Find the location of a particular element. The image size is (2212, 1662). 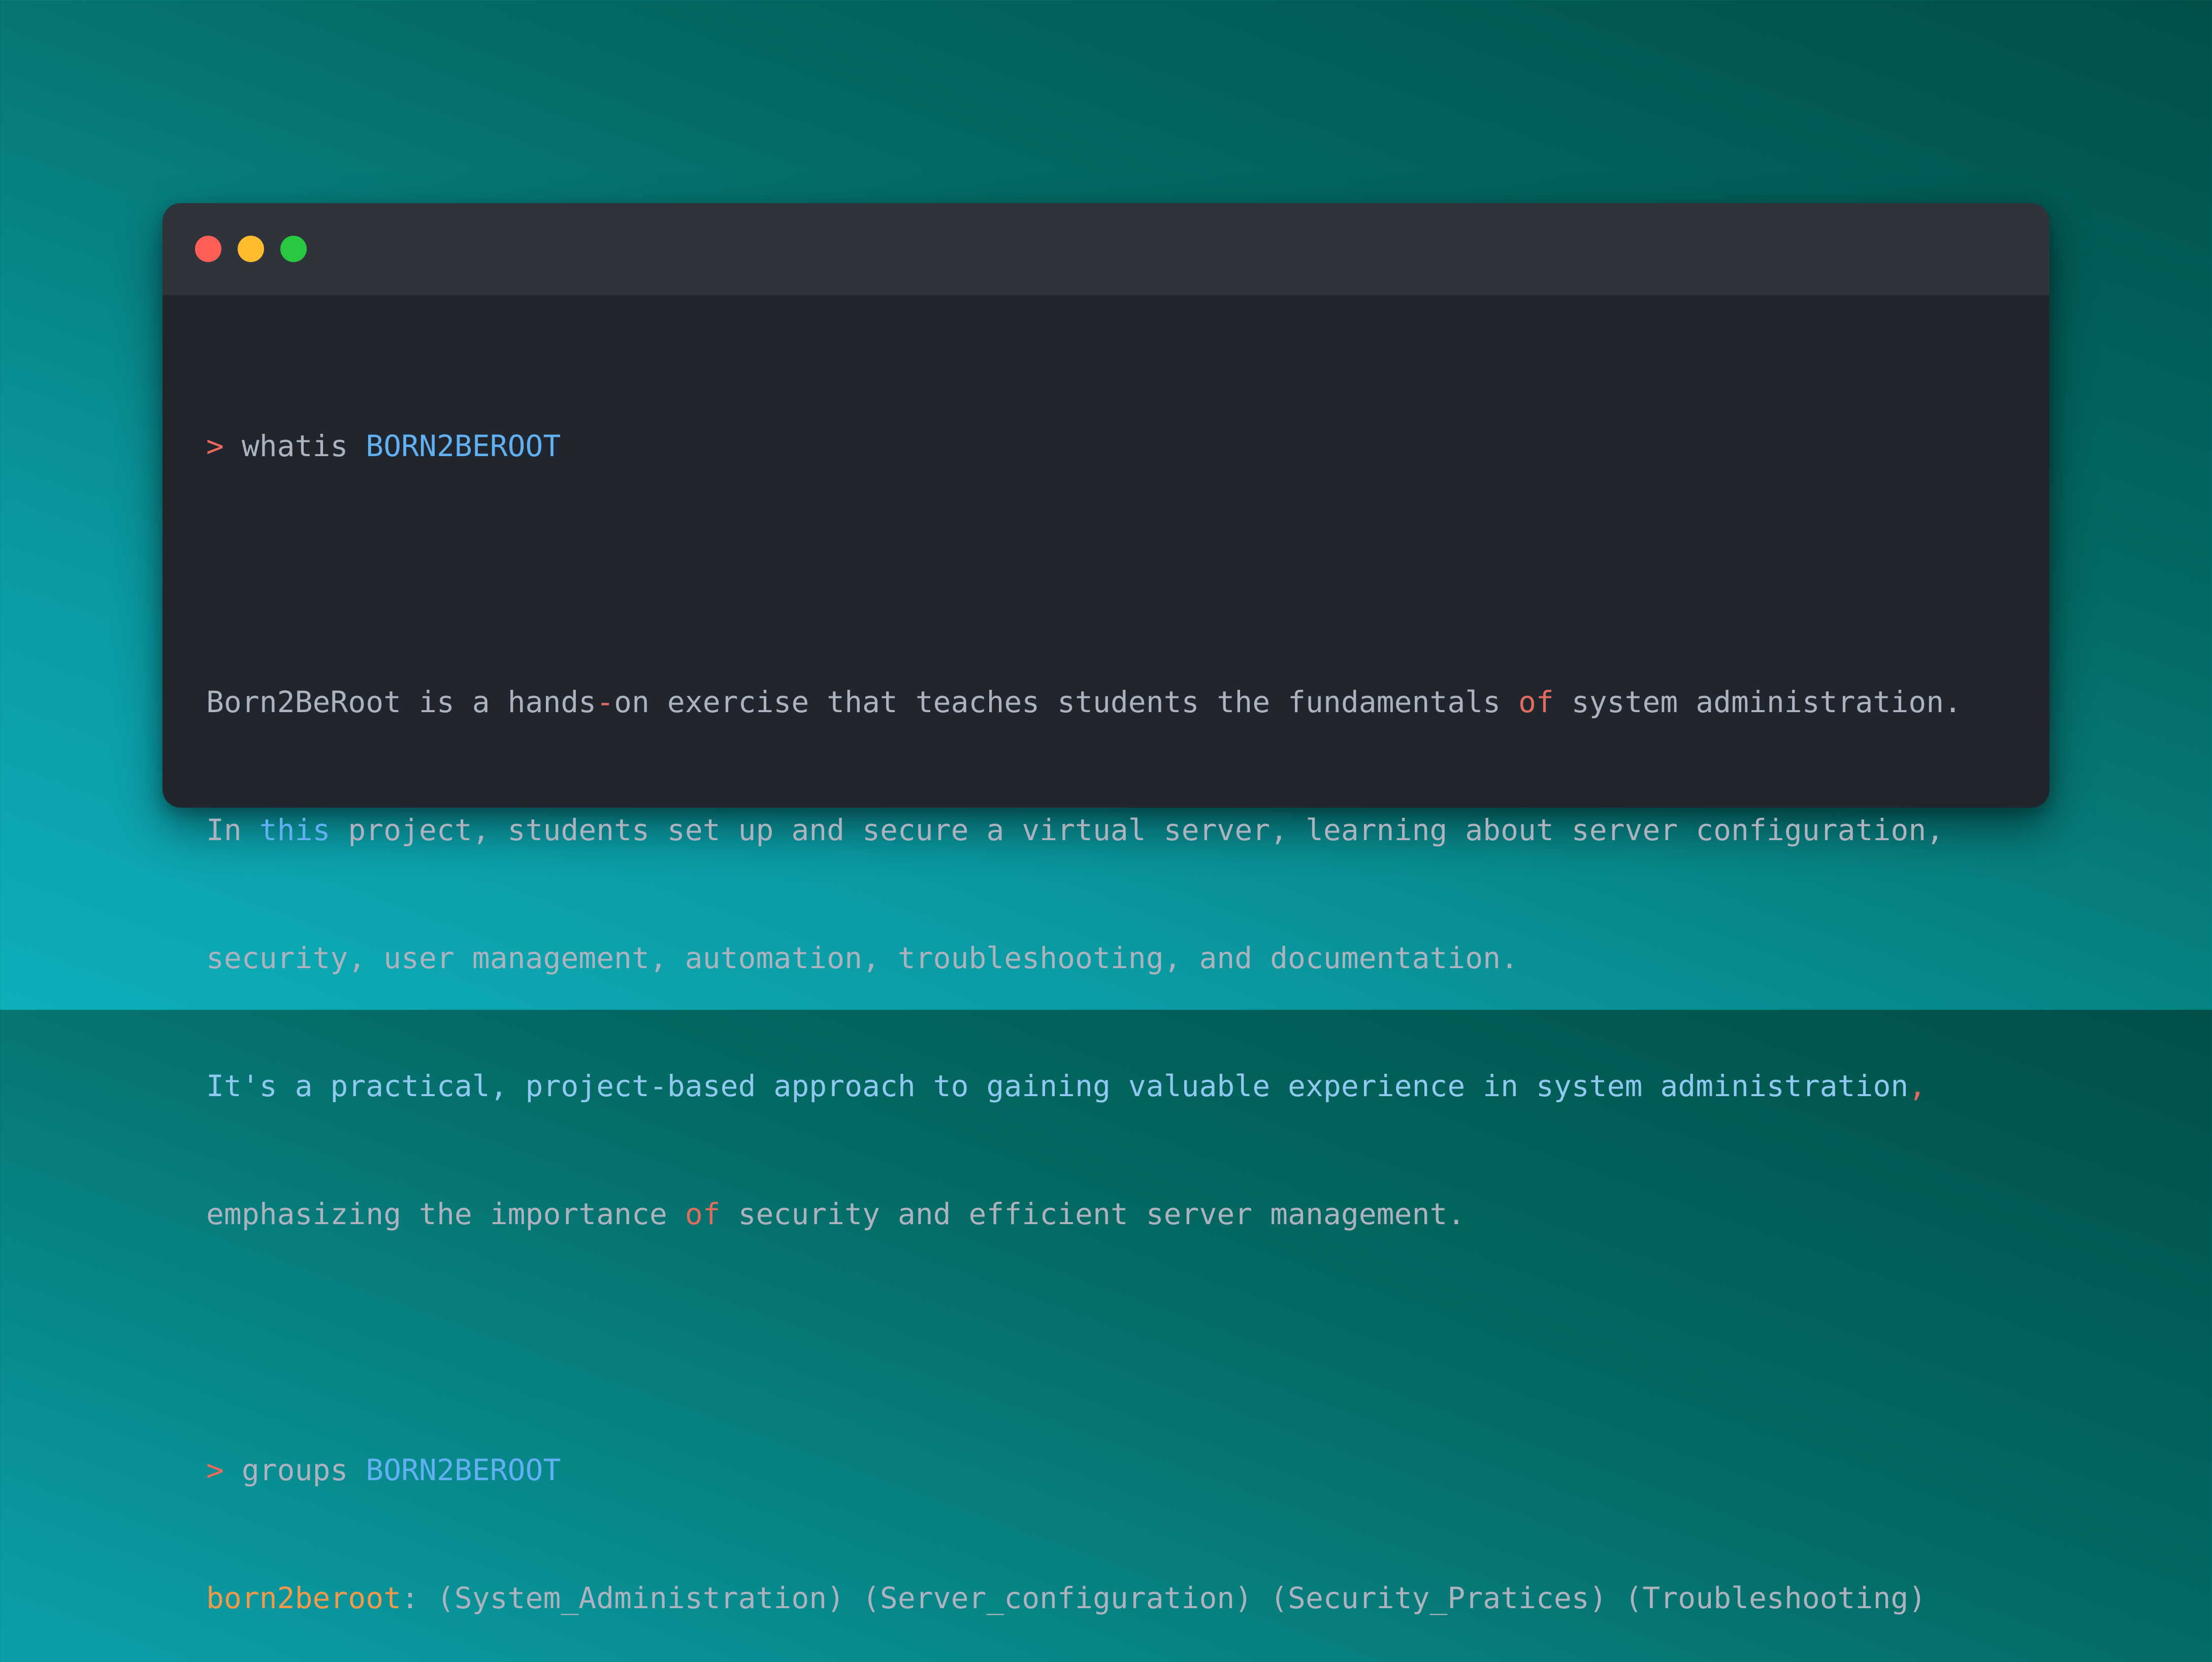

description-text: system administration. is located at coordinates (1757, 702).